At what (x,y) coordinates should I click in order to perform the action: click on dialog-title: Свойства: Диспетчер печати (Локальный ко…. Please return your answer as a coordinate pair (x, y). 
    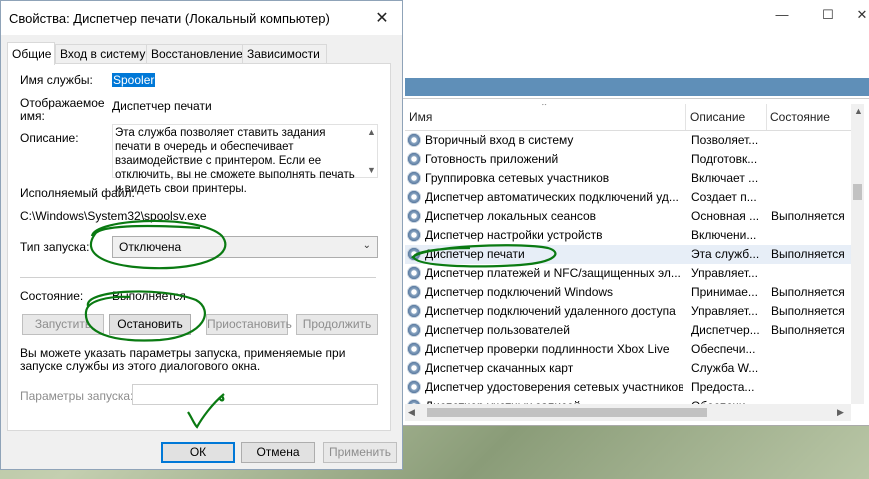
    Looking at the image, I should click on (169, 18).